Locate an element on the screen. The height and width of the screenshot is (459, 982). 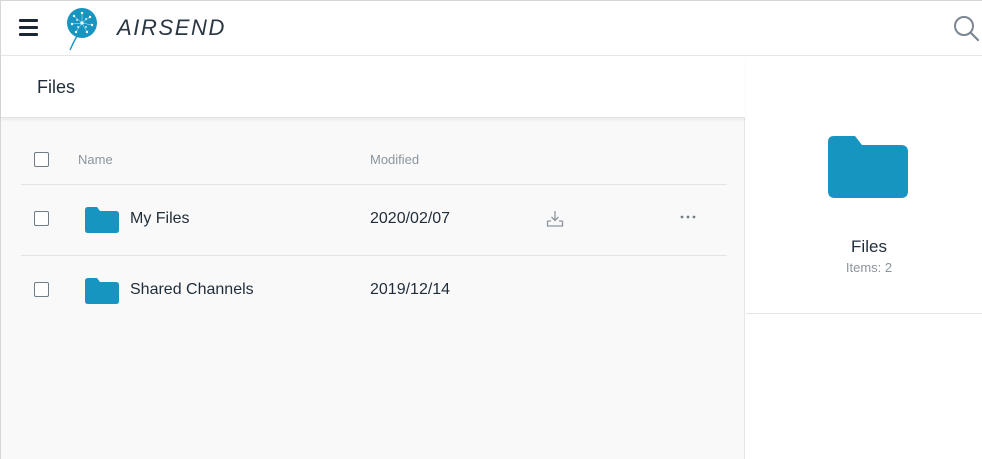
table-row: My Files 2020/02/07 is located at coordinates (374, 220).